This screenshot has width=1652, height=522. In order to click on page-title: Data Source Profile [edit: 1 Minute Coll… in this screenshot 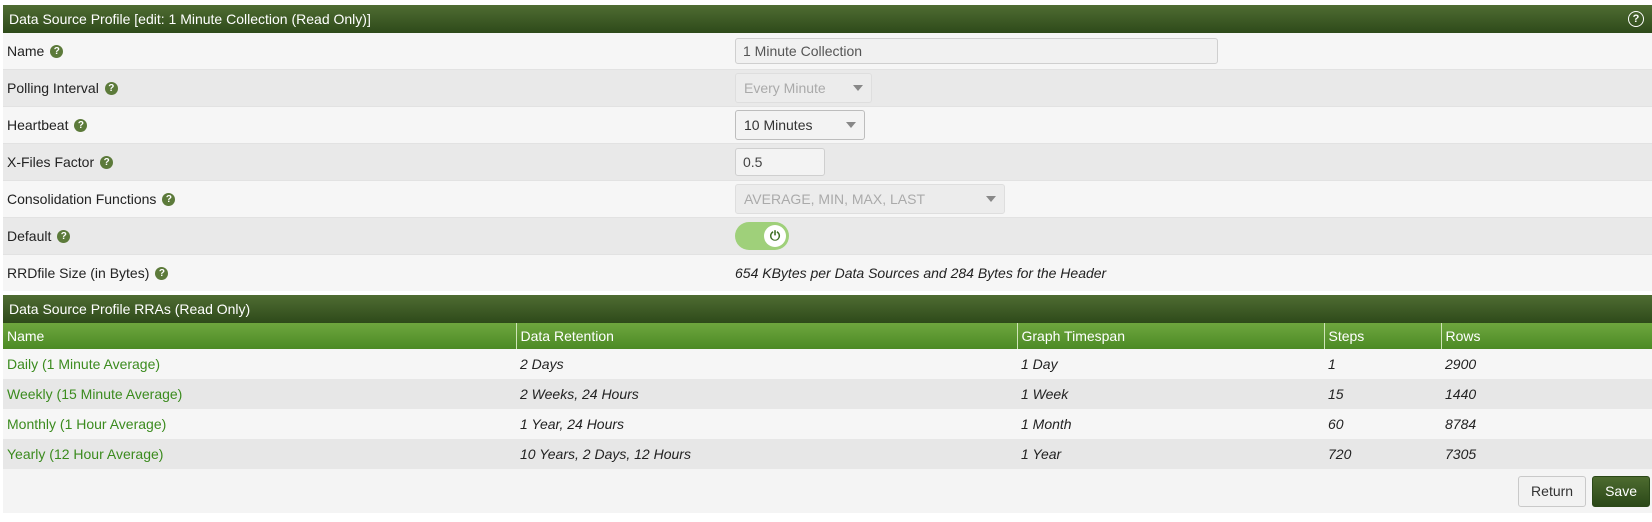, I will do `click(190, 19)`.